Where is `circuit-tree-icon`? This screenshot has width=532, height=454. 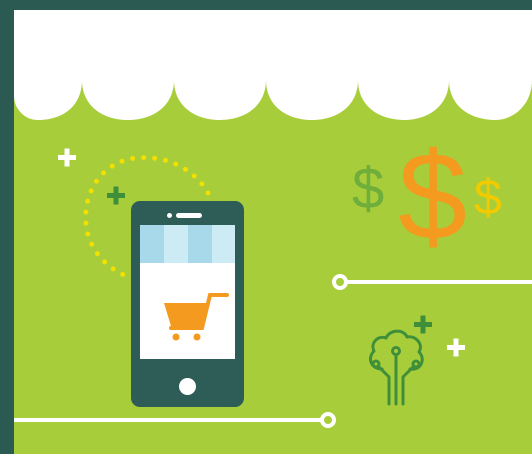 circuit-tree-icon is located at coordinates (396, 367).